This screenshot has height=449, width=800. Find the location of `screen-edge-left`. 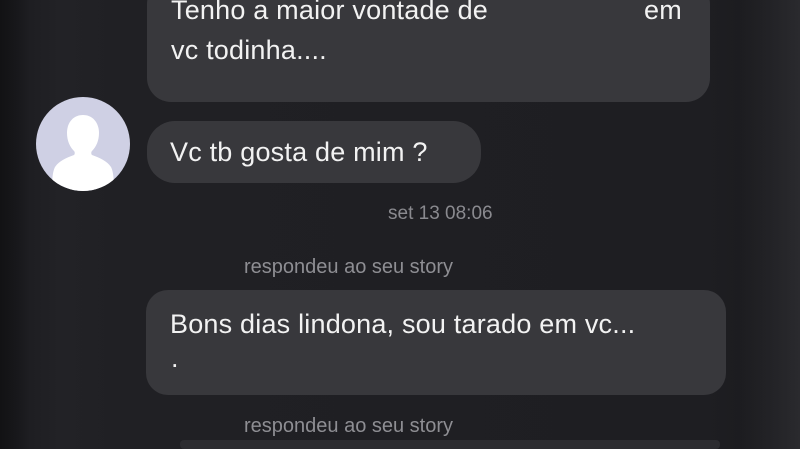

screen-edge-left is located at coordinates (15, 224).